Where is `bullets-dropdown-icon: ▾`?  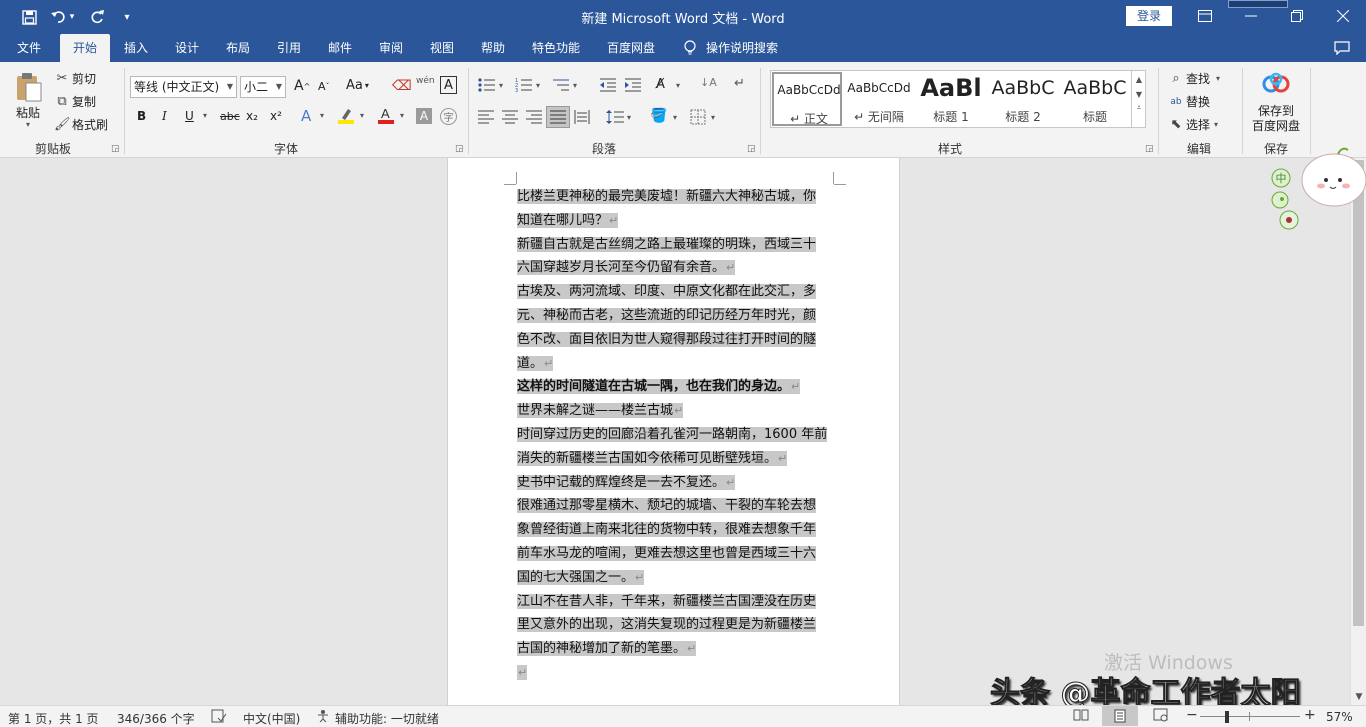 bullets-dropdown-icon: ▾ is located at coordinates (501, 85).